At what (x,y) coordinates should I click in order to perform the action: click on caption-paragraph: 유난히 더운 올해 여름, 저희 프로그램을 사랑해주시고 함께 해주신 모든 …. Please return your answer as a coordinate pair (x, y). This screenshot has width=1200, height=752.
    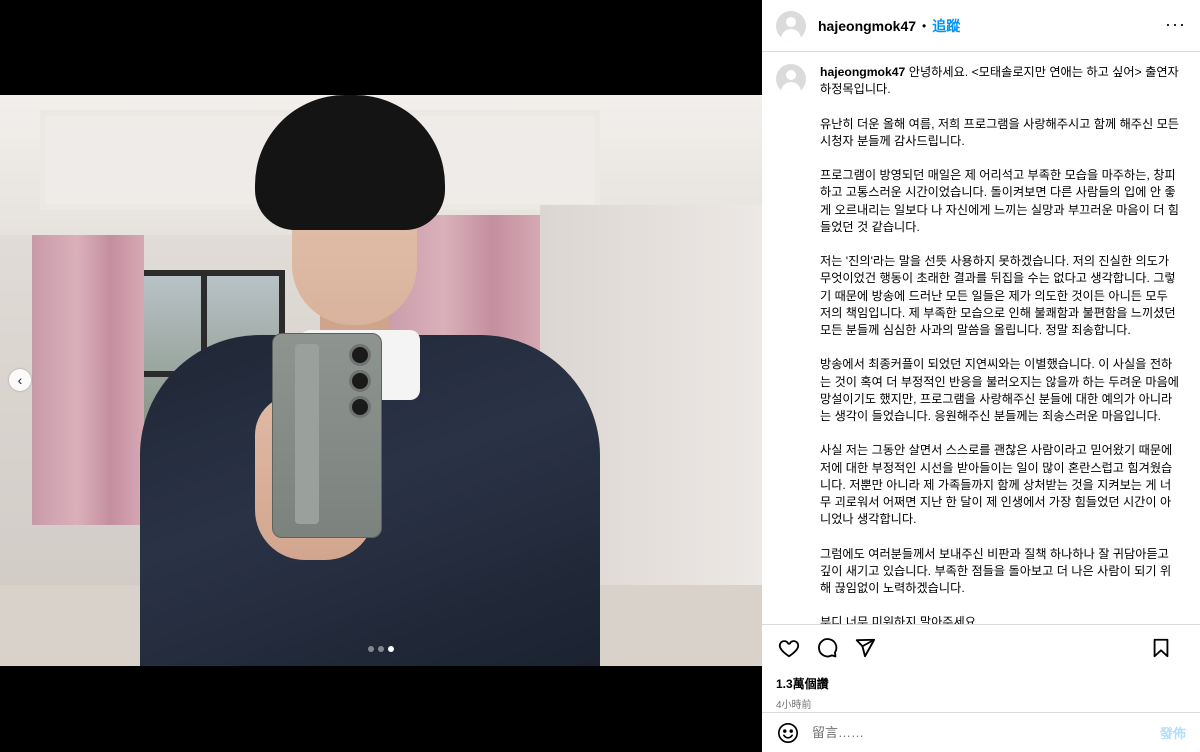
    Looking at the image, I should click on (1000, 132).